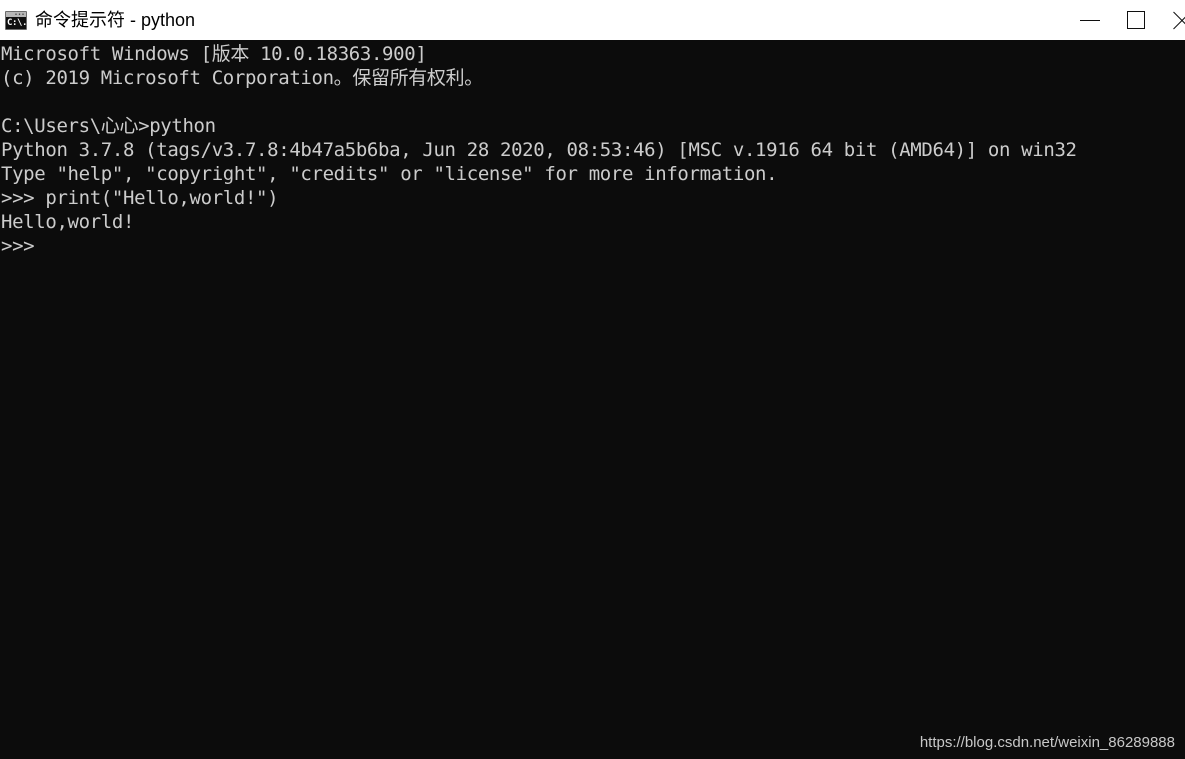  I want to click on cmd-icon-glyph: C:\., so click(17, 22).